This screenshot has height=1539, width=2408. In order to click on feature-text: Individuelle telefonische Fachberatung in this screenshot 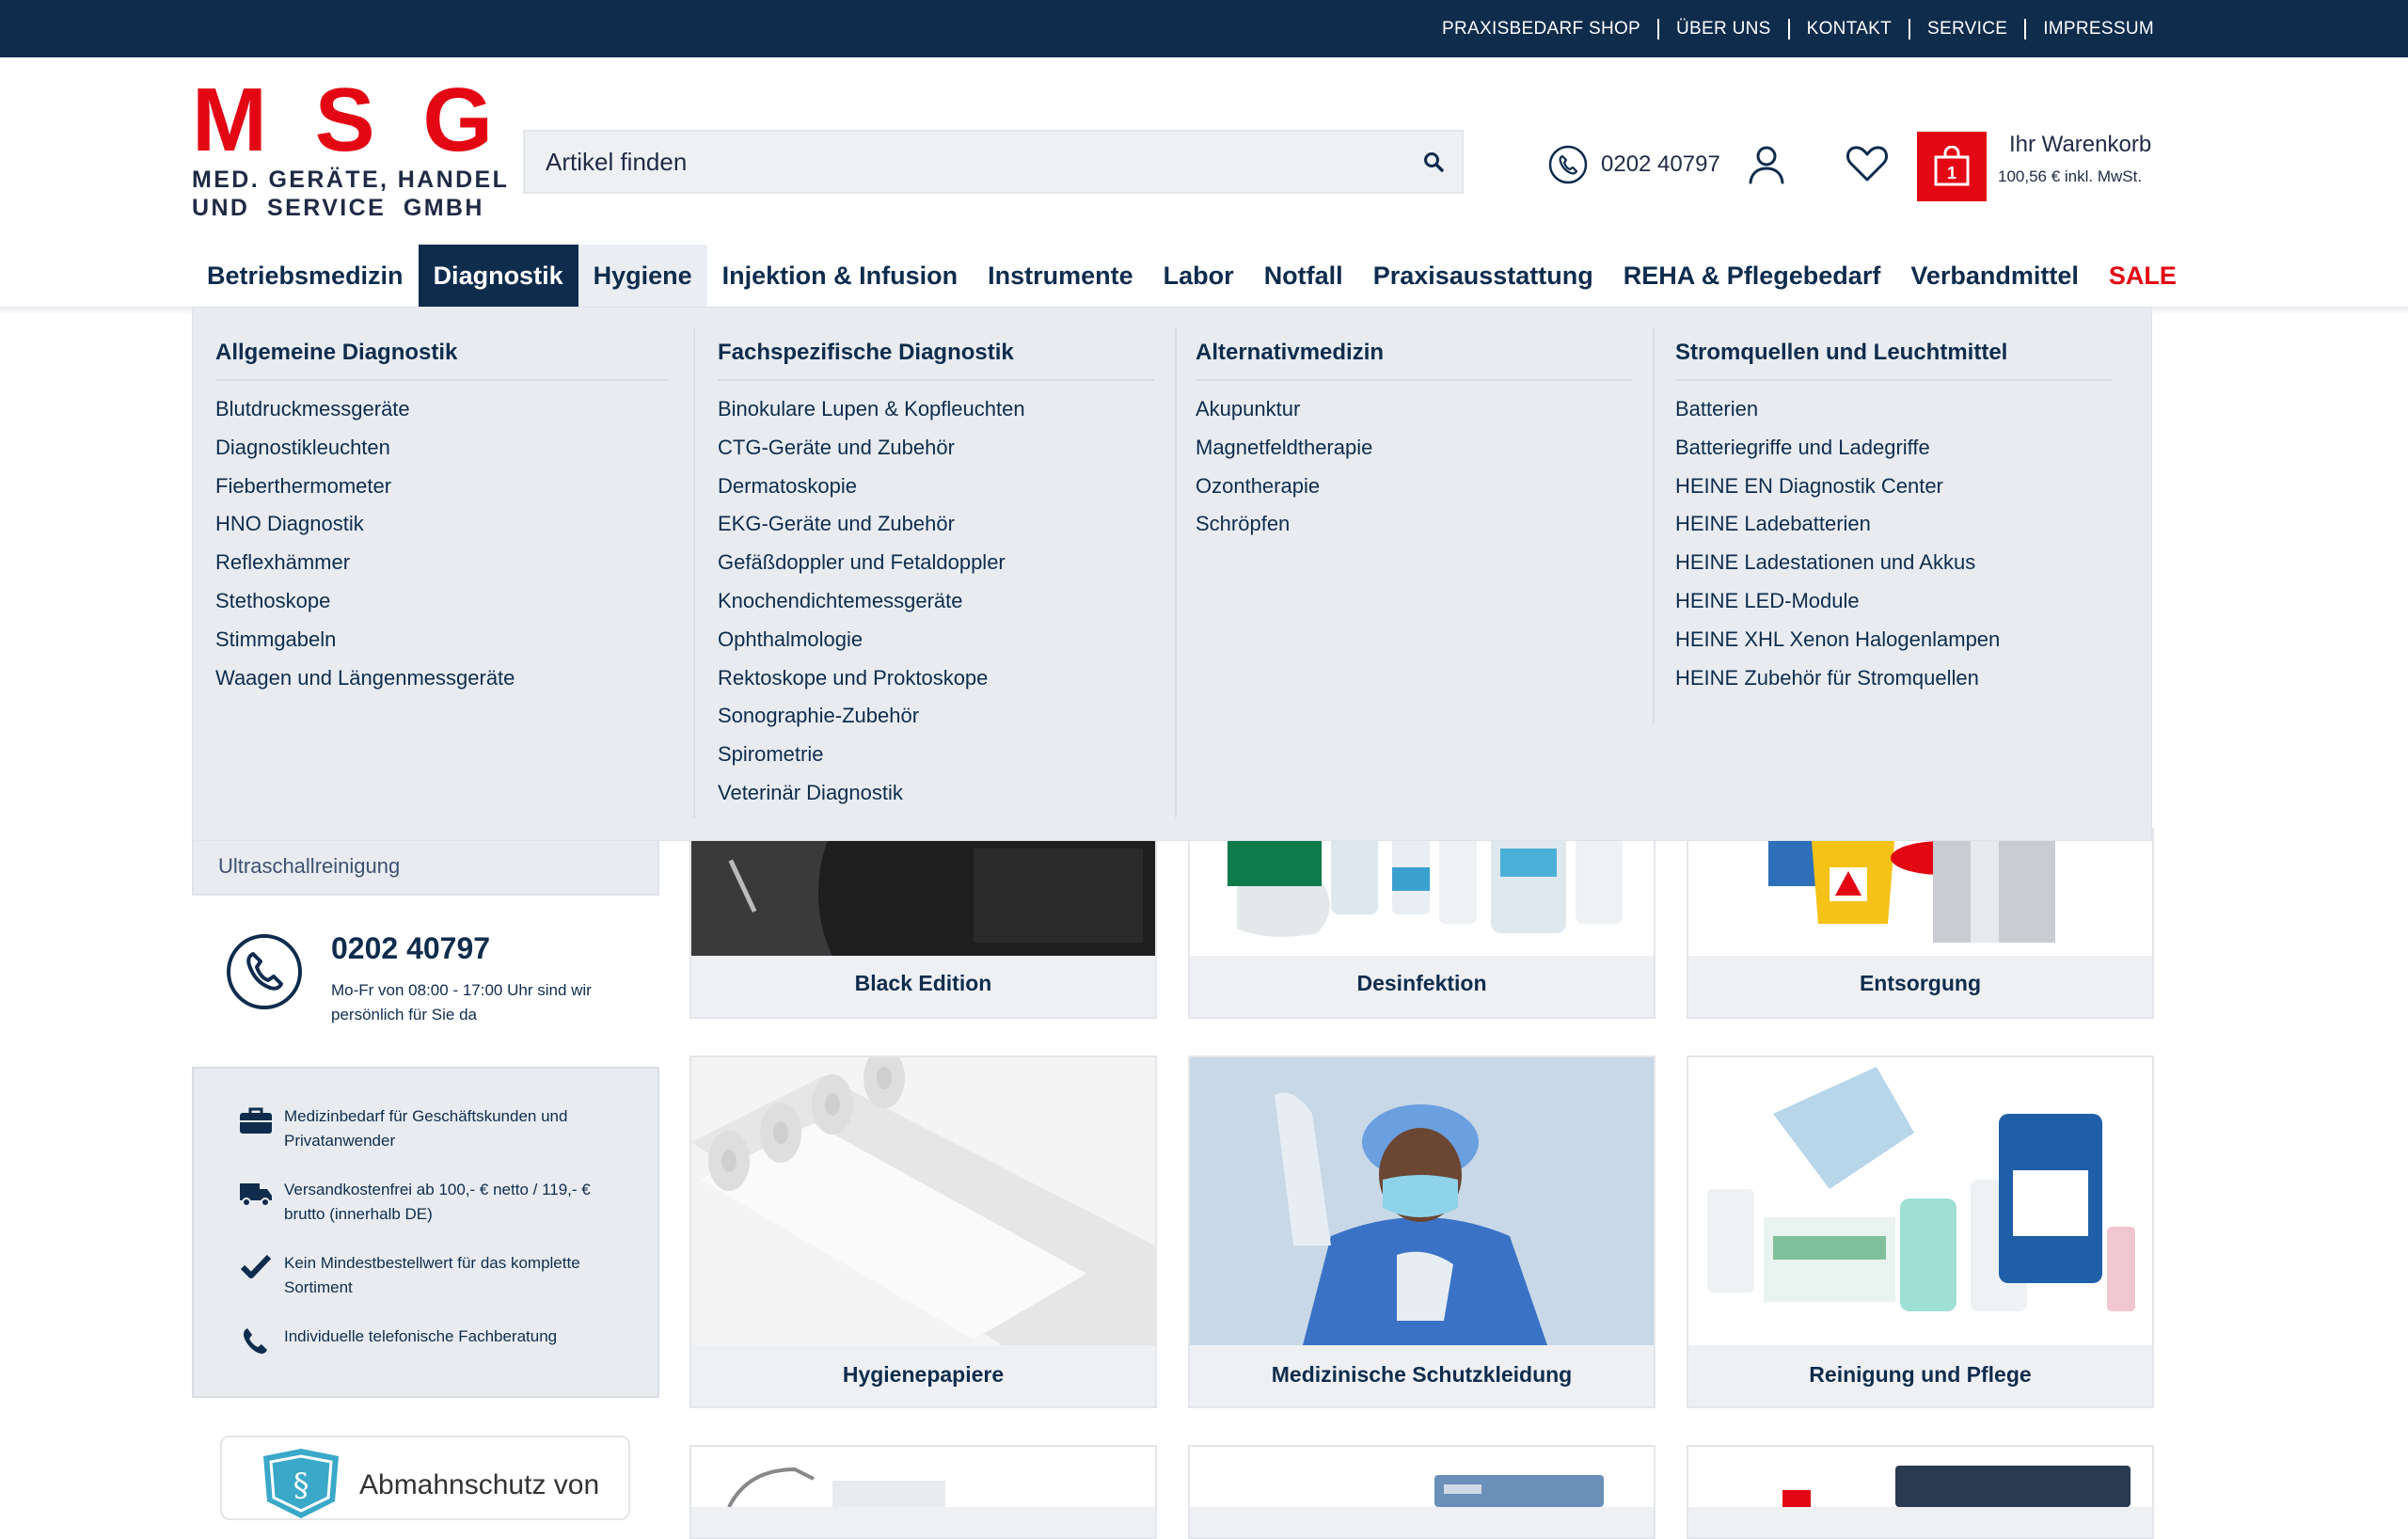, I will do `click(421, 1336)`.